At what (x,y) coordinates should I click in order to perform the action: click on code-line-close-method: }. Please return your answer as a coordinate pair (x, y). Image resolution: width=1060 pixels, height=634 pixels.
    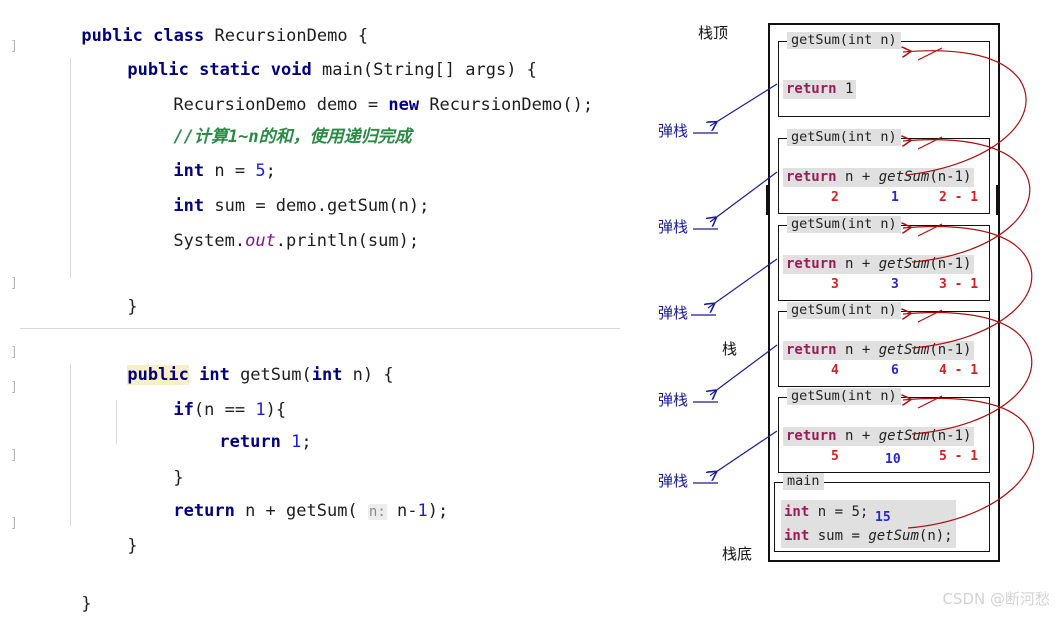
    Looking at the image, I should click on (132, 546).